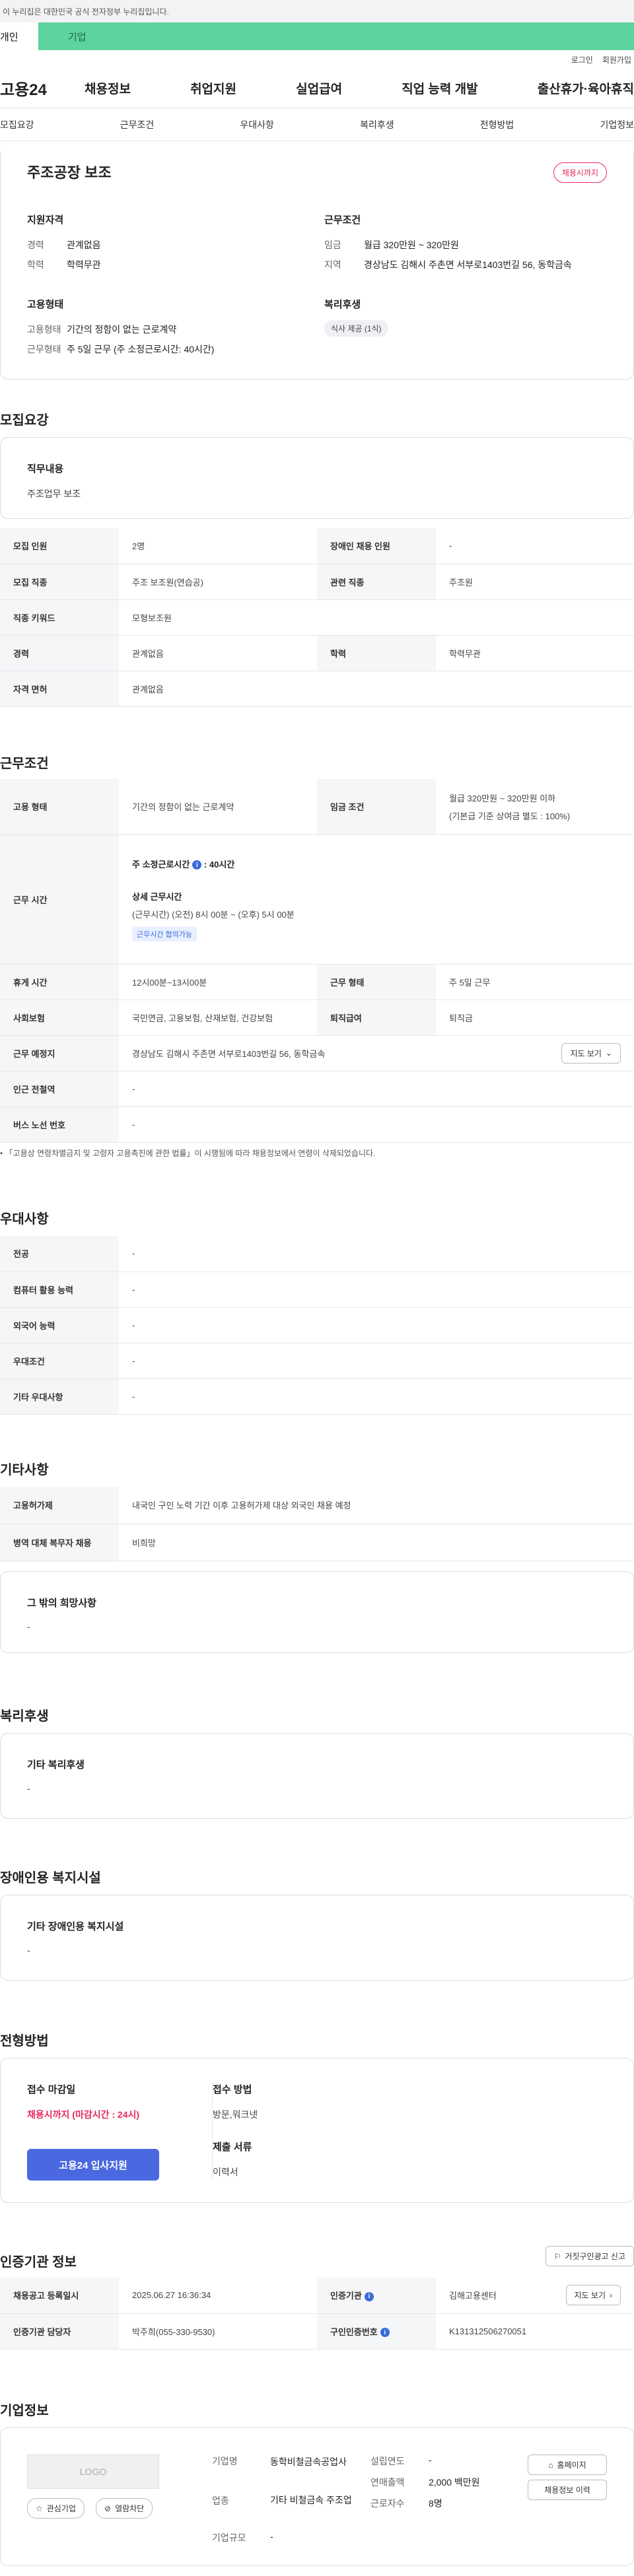  What do you see at coordinates (24, 1716) in the screenshot?
I see `welfare-section-heading: 복리후생` at bounding box center [24, 1716].